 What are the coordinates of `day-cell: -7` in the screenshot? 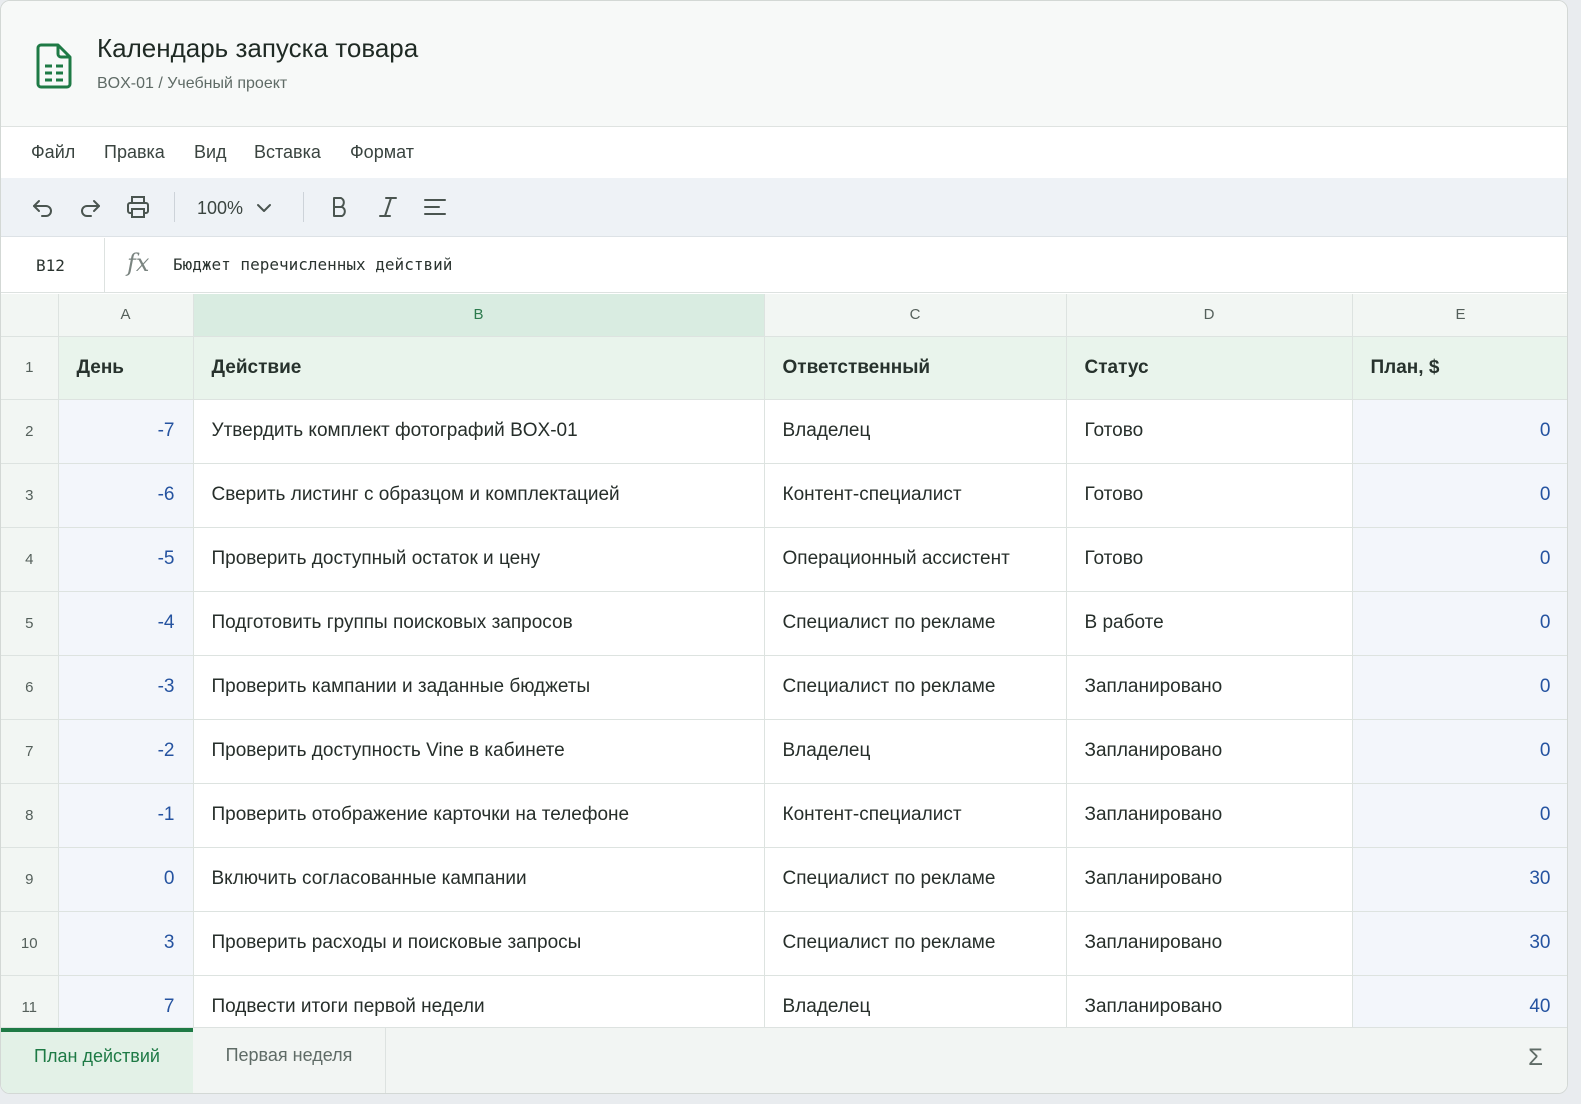 It's located at (126, 431).